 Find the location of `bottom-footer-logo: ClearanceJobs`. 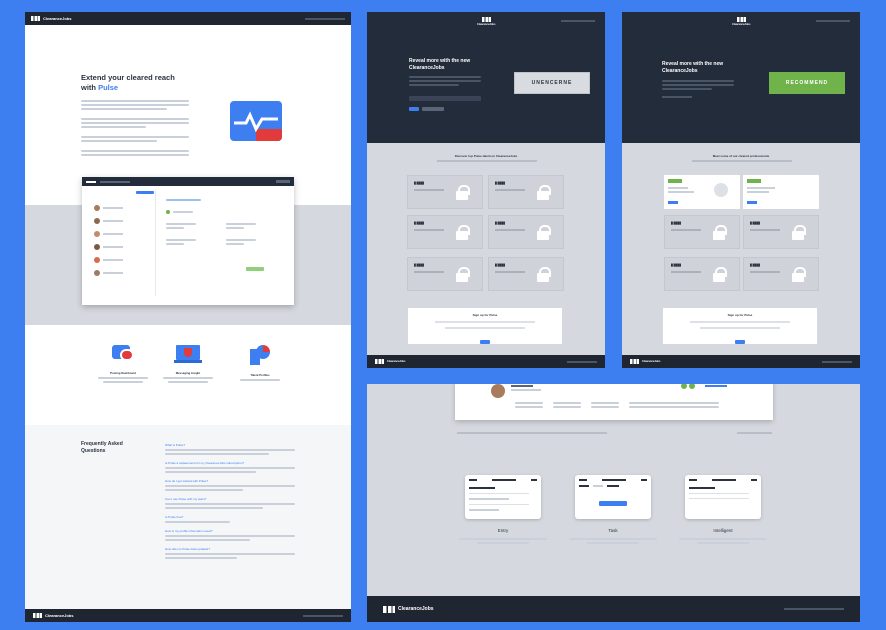

bottom-footer-logo: ClearanceJobs is located at coordinates (408, 609).